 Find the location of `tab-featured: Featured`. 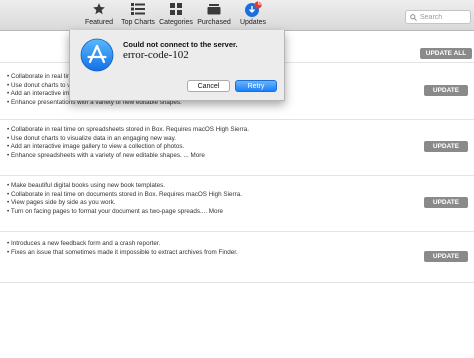

tab-featured: Featured is located at coordinates (99, 15).